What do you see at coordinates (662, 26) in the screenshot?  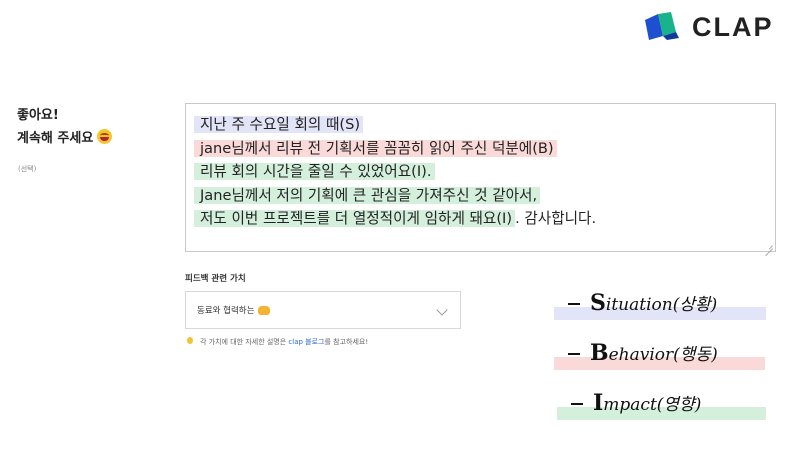 I see `clap-logo-icon` at bounding box center [662, 26].